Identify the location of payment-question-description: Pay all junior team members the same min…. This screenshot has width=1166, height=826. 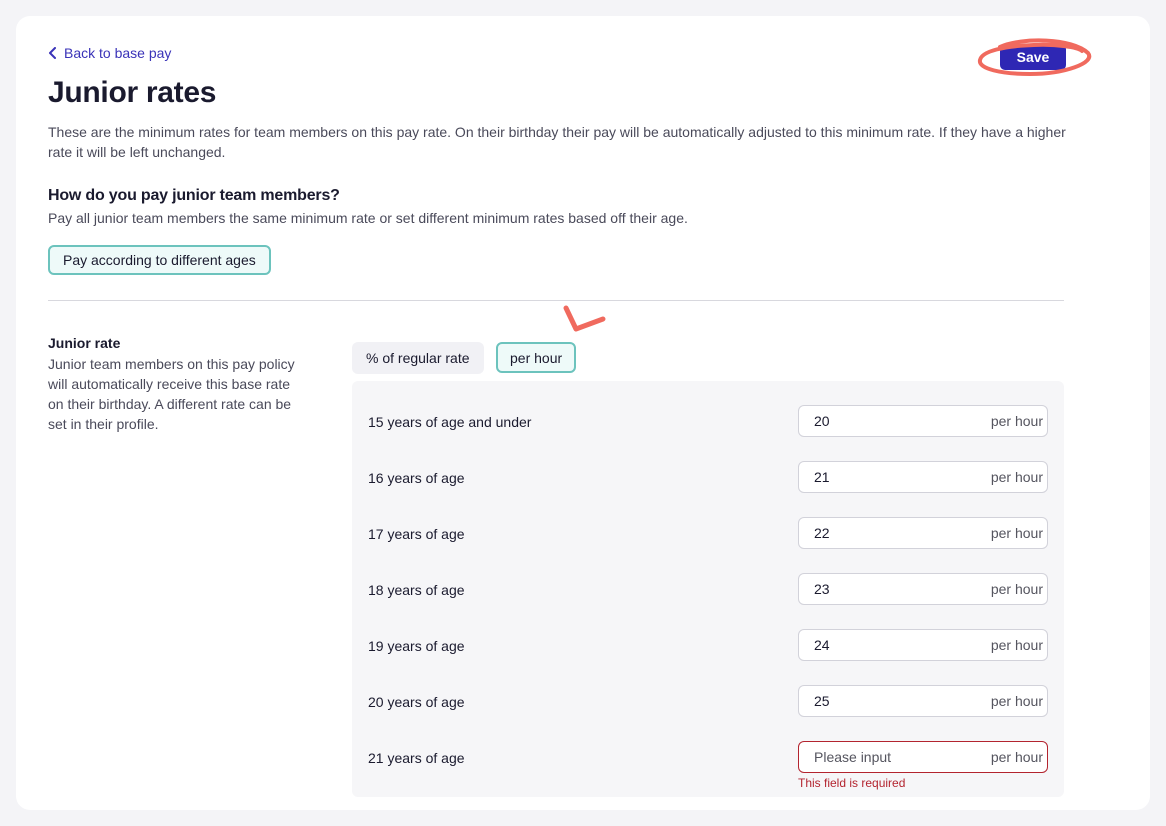
(368, 218).